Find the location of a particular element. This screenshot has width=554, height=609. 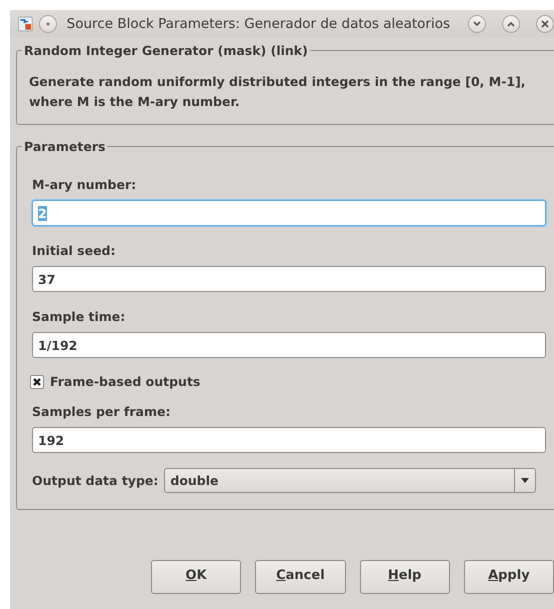

dialog-button: OK is located at coordinates (196, 577).